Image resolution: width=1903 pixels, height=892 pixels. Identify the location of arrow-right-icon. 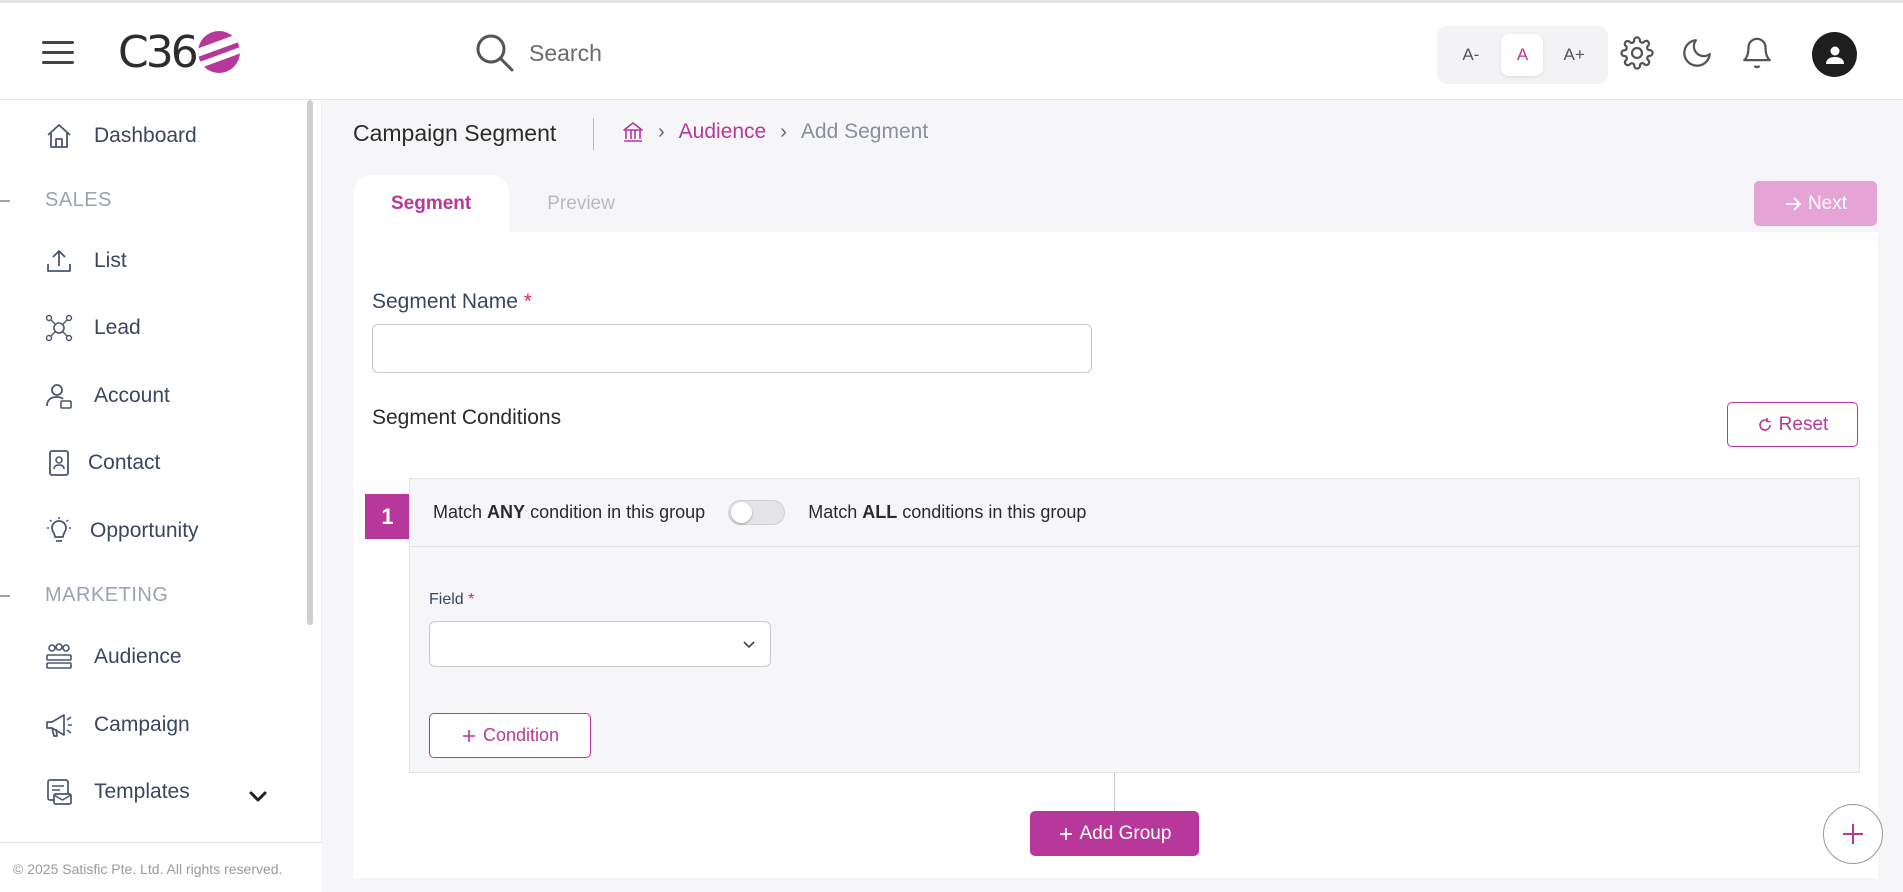
(1793, 203).